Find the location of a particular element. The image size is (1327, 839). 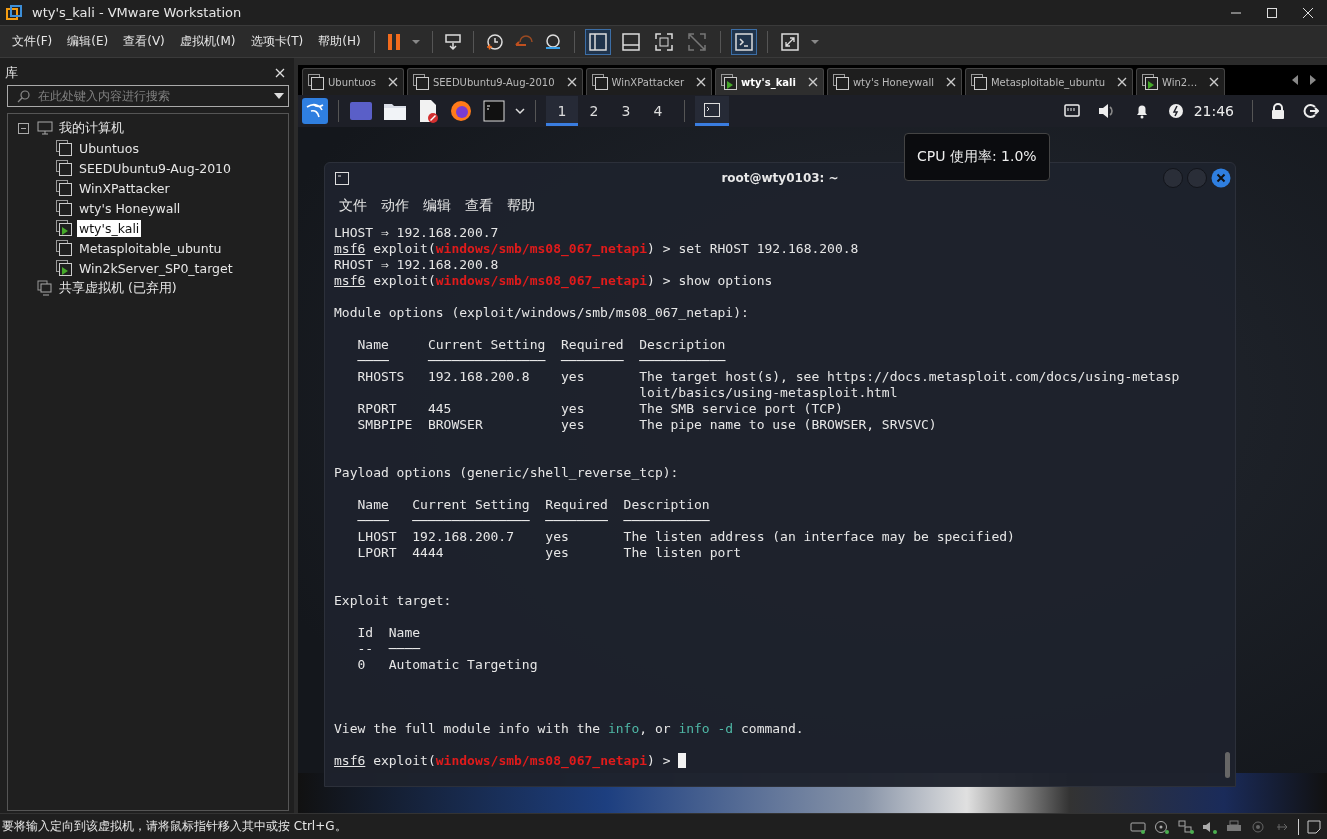

terminal-line: LHOST ⇒ 192.168.200.7 is located at coordinates (416, 233).